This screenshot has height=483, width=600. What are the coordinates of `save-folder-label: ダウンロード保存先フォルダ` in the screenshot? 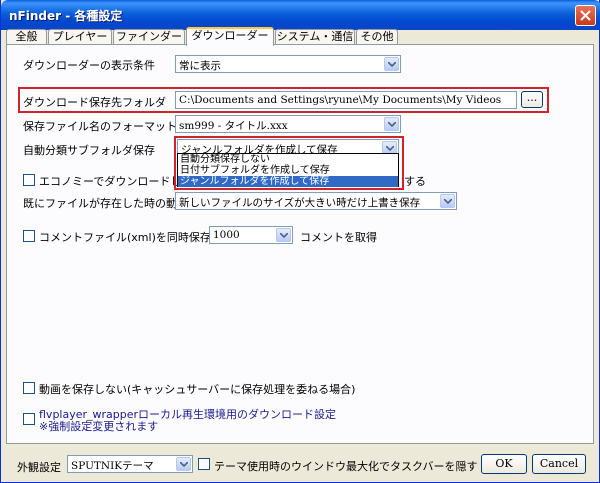 It's located at (94, 102).